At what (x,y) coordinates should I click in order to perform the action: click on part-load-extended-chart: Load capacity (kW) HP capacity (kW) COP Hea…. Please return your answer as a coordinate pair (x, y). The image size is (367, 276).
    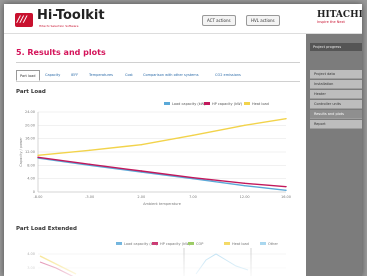
    Looking at the image, I should click on (158, 258).